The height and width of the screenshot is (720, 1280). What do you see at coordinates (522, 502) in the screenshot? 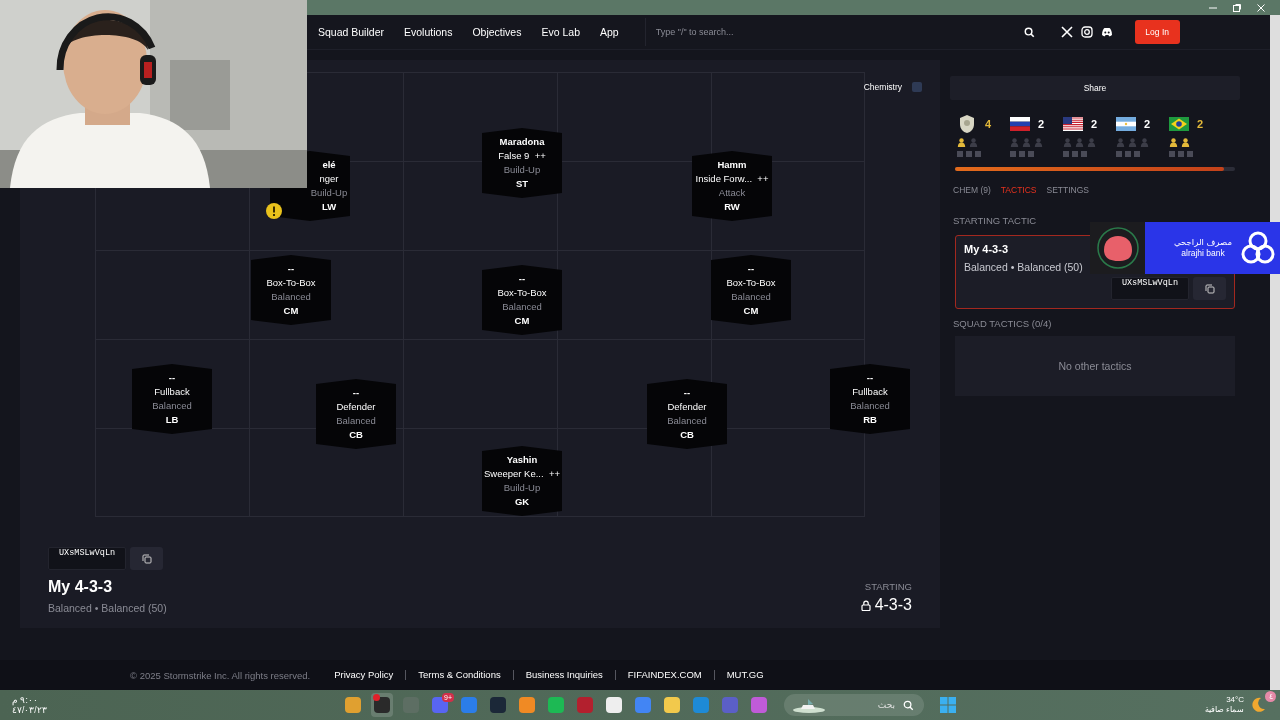
I see `player-position: GK` at bounding box center [522, 502].